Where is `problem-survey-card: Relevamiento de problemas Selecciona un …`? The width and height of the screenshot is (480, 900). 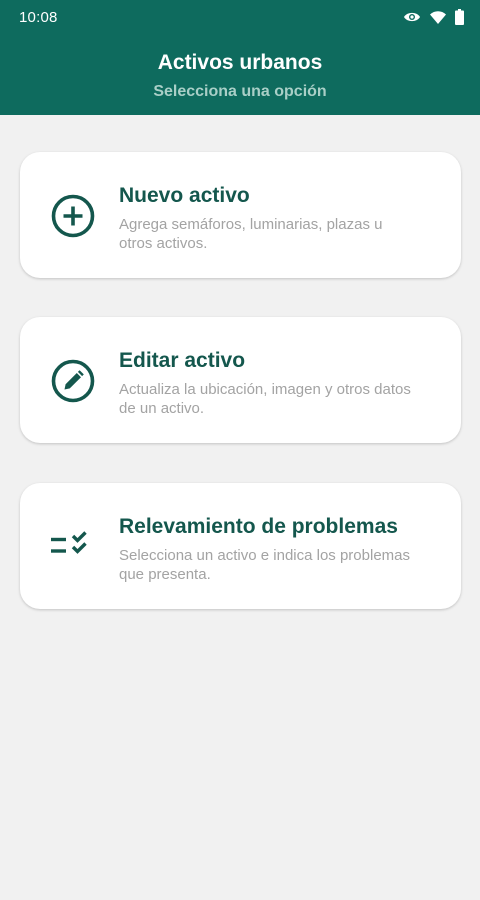 problem-survey-card: Relevamiento de problemas Selecciona un … is located at coordinates (240, 546).